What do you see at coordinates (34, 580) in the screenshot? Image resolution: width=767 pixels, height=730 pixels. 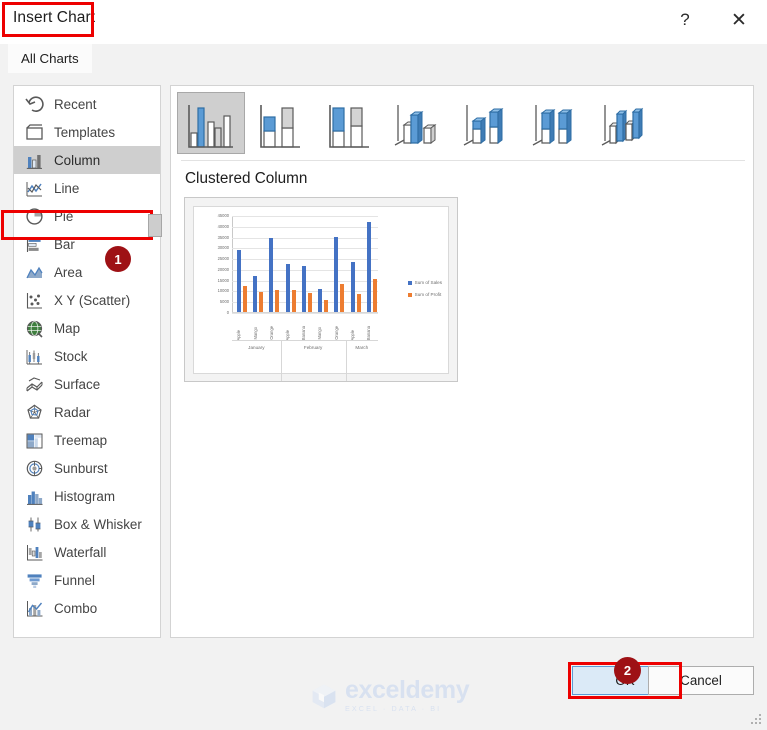 I see `funnel-chart-icon` at bounding box center [34, 580].